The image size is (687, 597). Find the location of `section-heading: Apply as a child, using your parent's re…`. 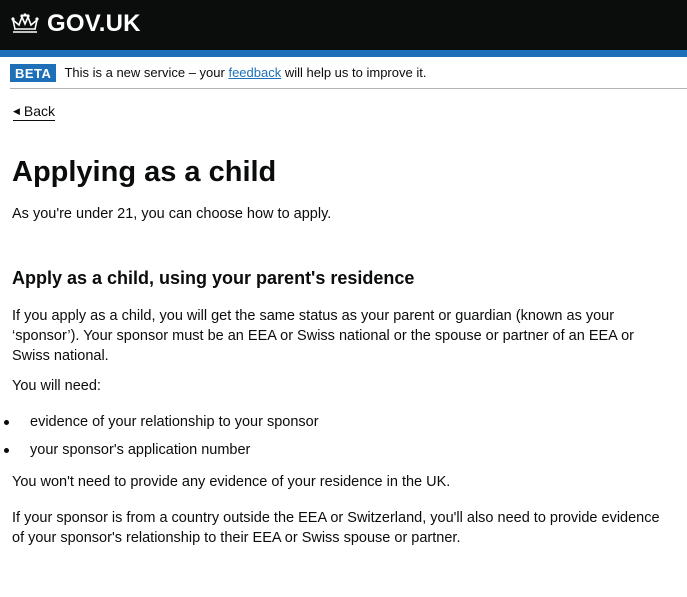

section-heading: Apply as a child, using your parent's re… is located at coordinates (213, 278).